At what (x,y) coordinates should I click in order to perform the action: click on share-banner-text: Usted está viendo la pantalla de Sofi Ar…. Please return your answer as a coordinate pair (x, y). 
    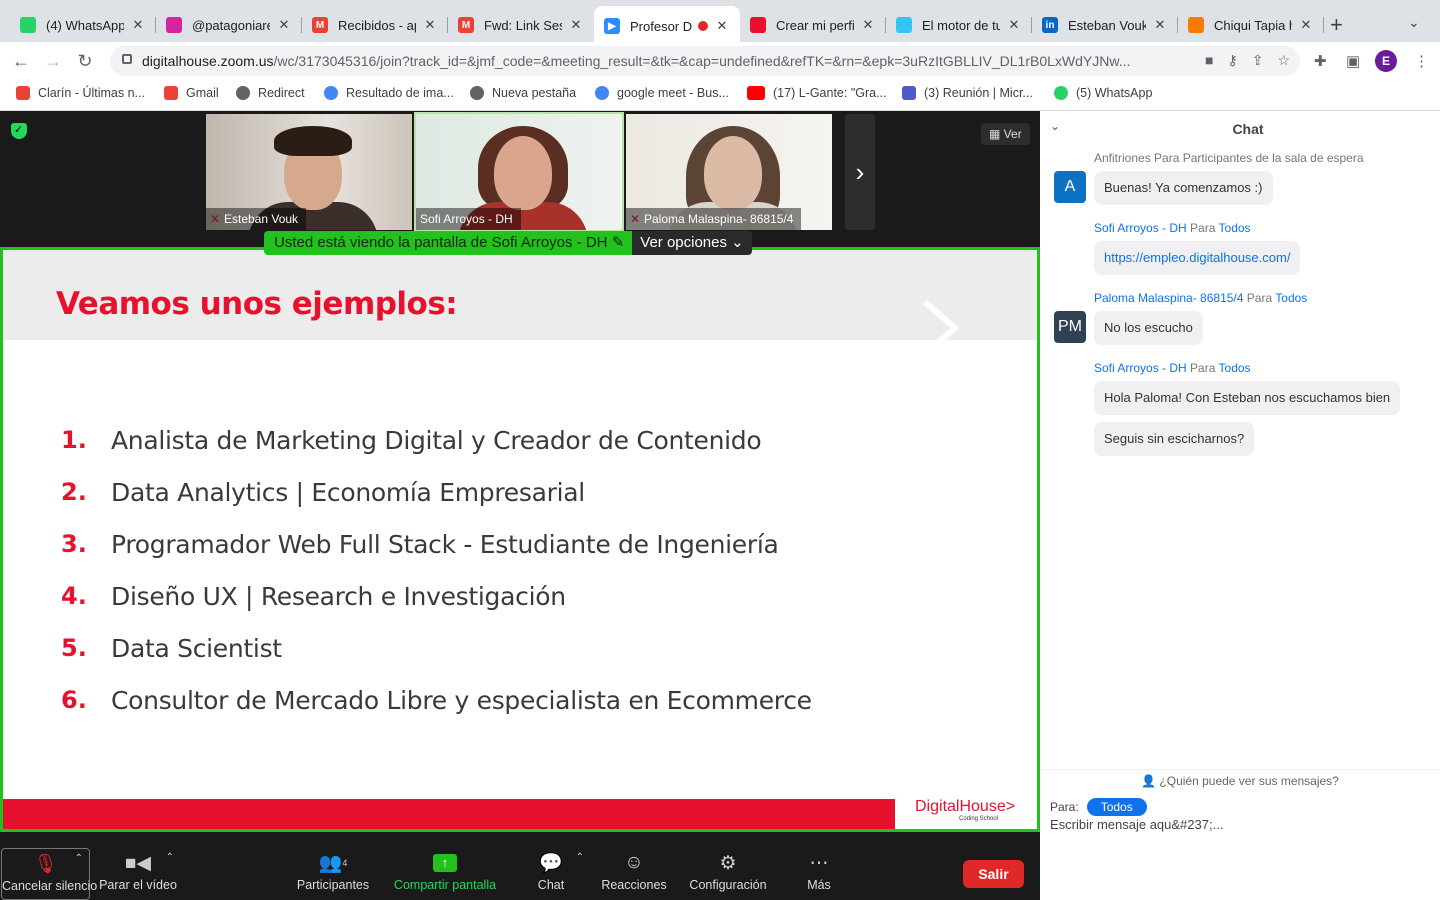
    Looking at the image, I should click on (448, 243).